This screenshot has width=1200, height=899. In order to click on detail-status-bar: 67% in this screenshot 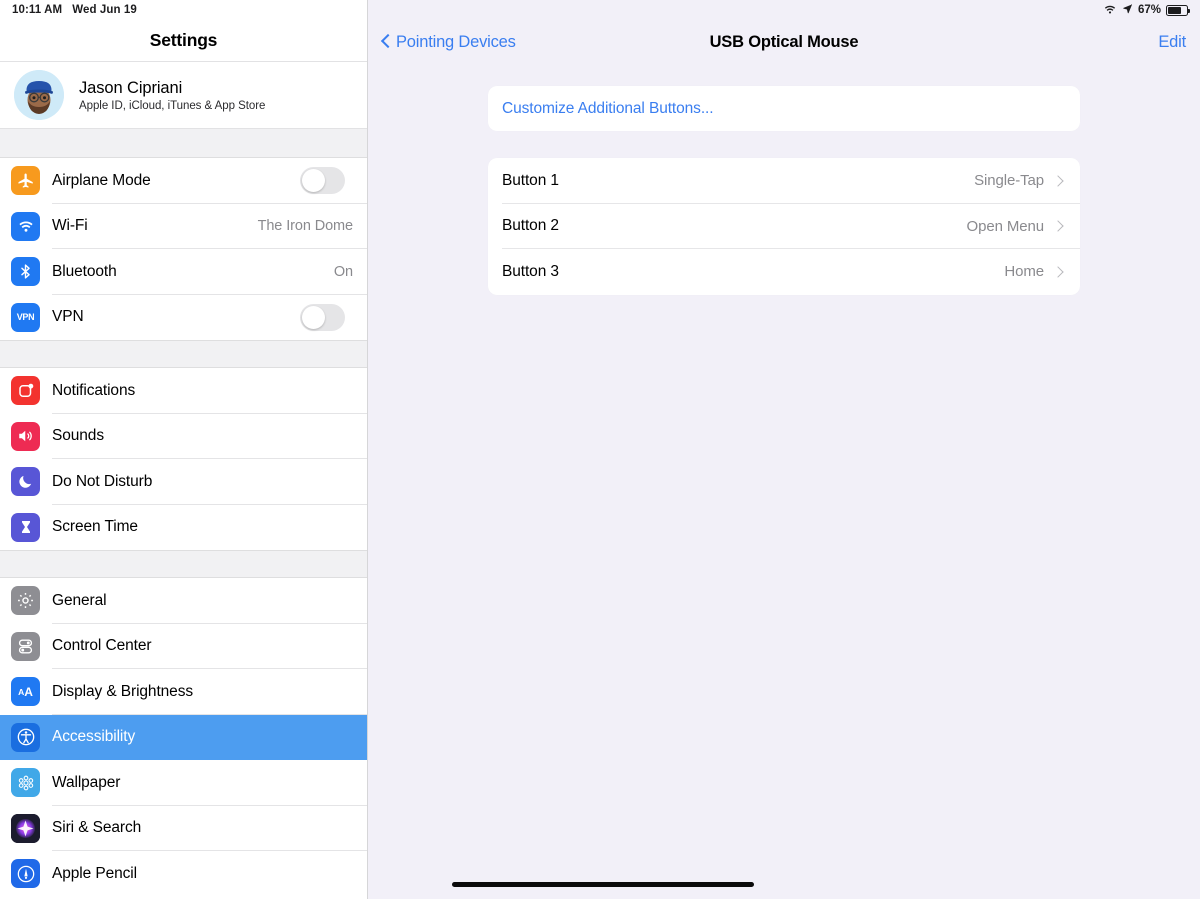, I will do `click(784, 10)`.